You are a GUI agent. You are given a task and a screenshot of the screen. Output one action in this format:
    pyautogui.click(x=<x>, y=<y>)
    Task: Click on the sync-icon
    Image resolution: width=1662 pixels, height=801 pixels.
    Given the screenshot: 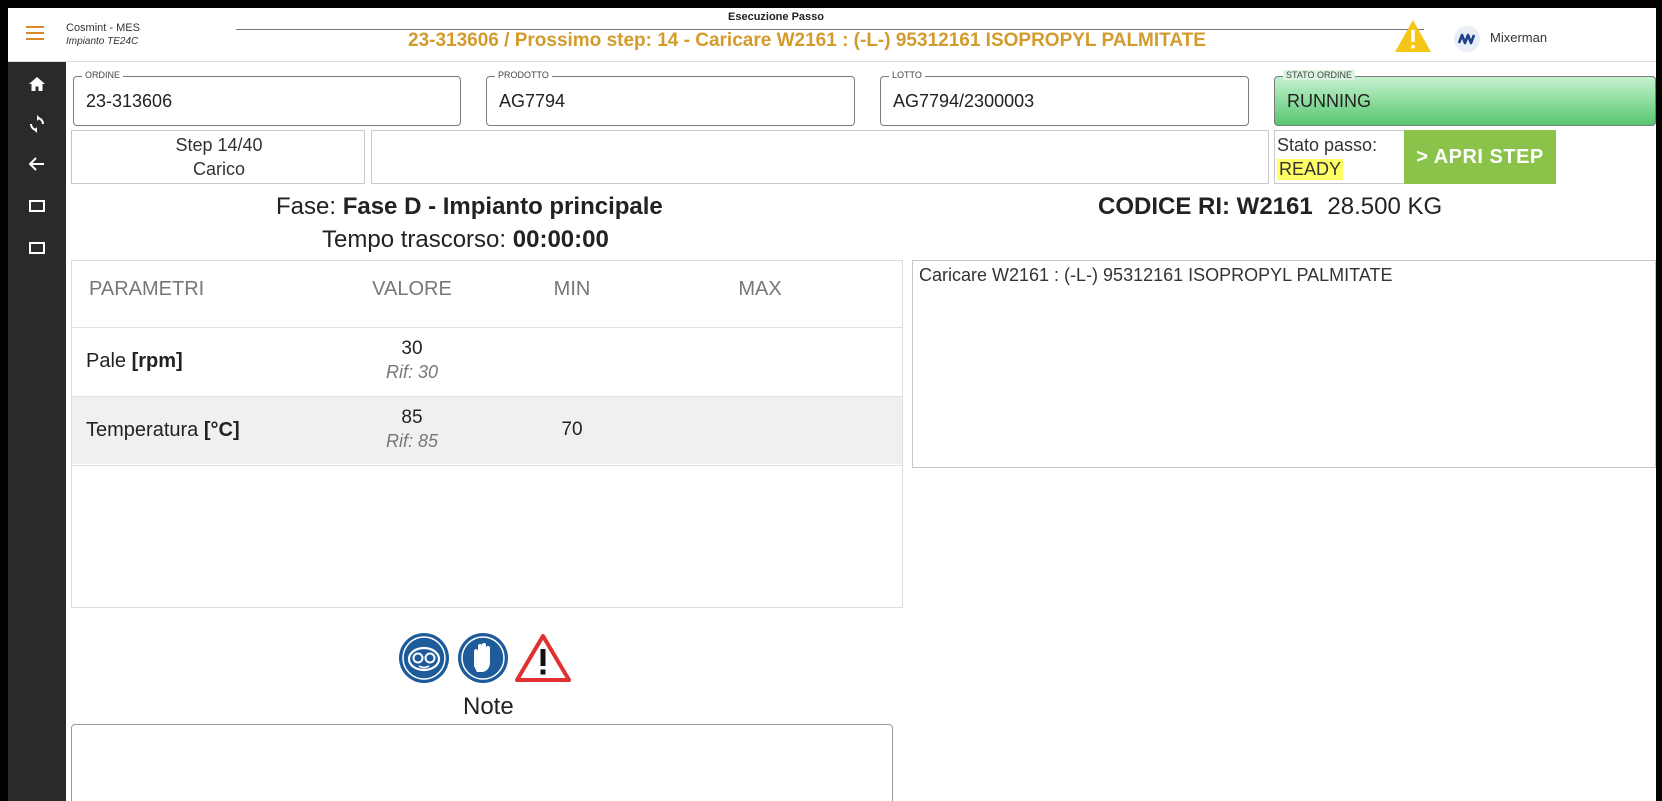 What is the action you would take?
    pyautogui.click(x=37, y=124)
    